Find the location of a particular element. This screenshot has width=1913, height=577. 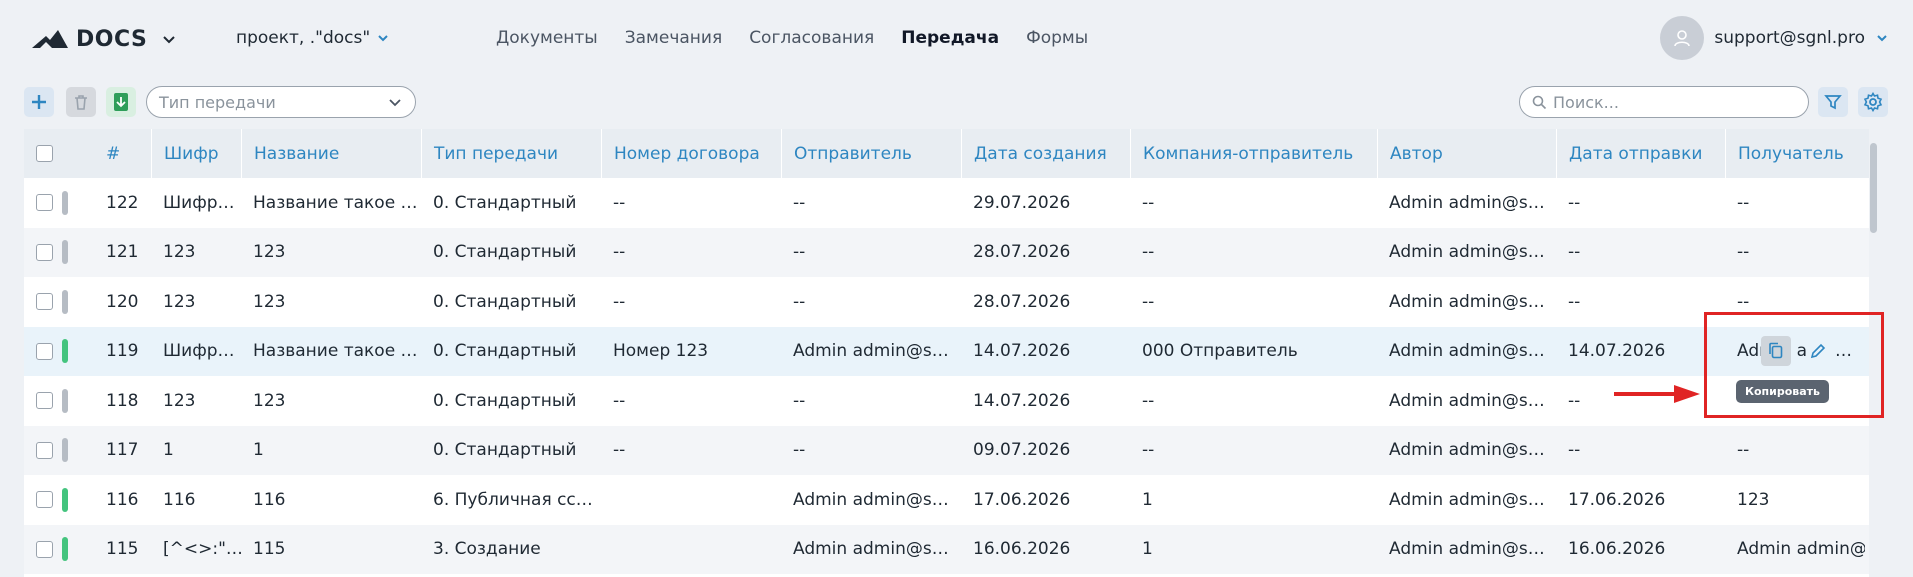

column-header: Номер договора is located at coordinates (680, 153).